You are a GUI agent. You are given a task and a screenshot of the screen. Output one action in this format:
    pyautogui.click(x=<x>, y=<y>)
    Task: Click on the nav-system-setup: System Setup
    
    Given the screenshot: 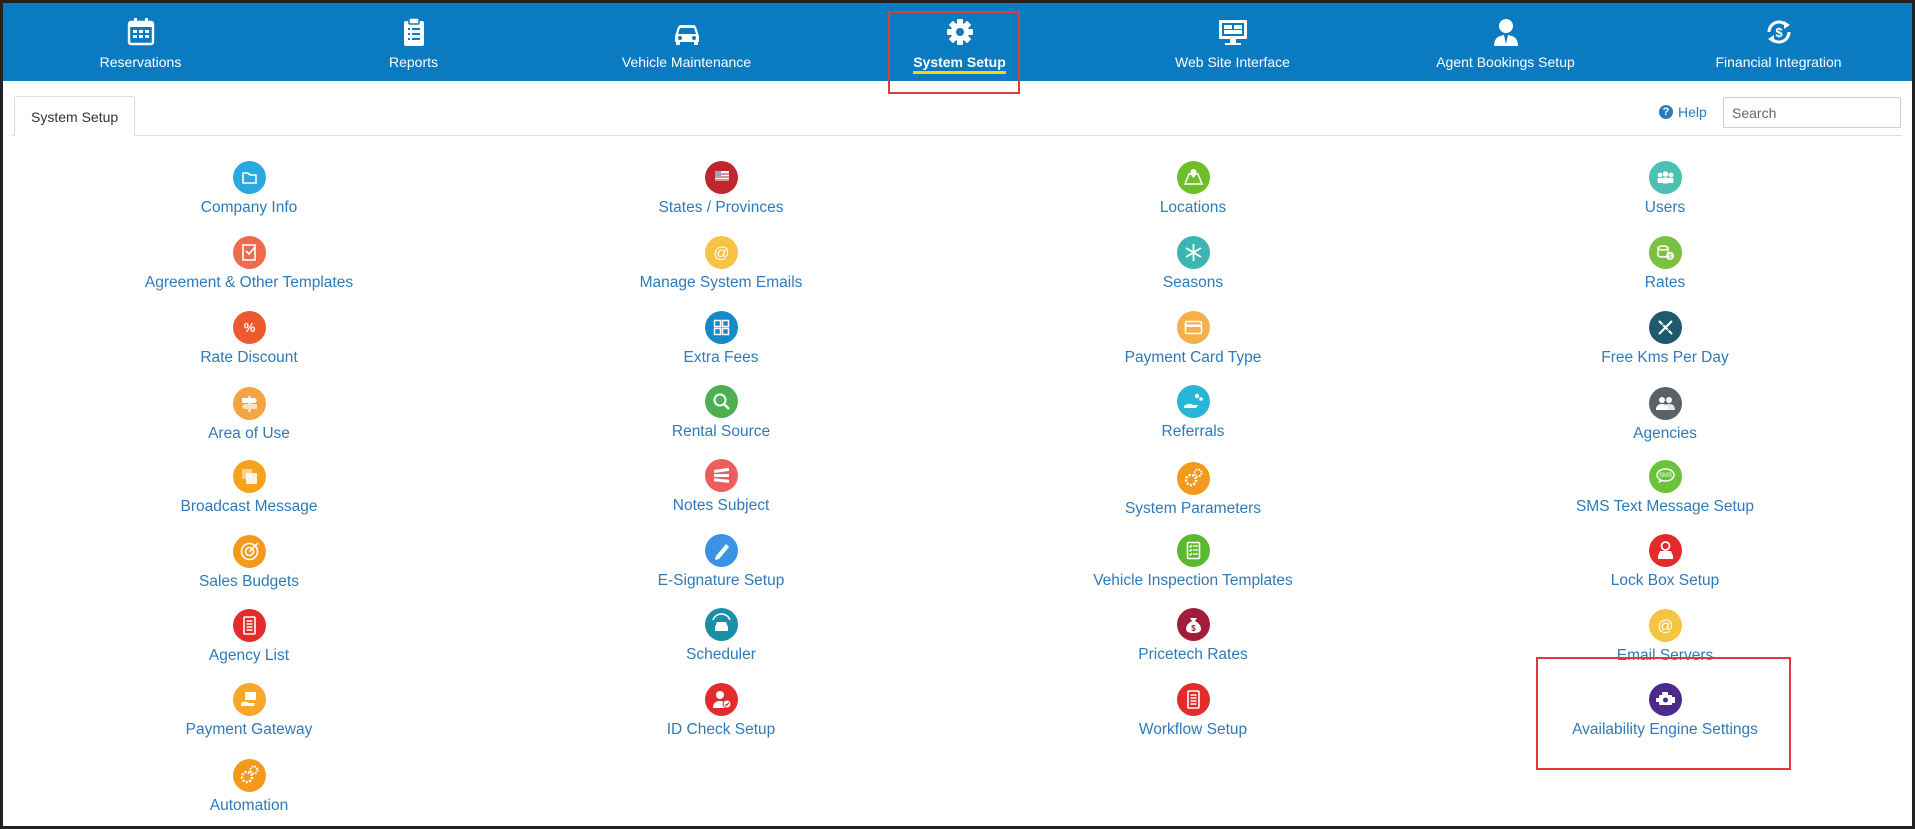 What is the action you would take?
    pyautogui.click(x=959, y=42)
    